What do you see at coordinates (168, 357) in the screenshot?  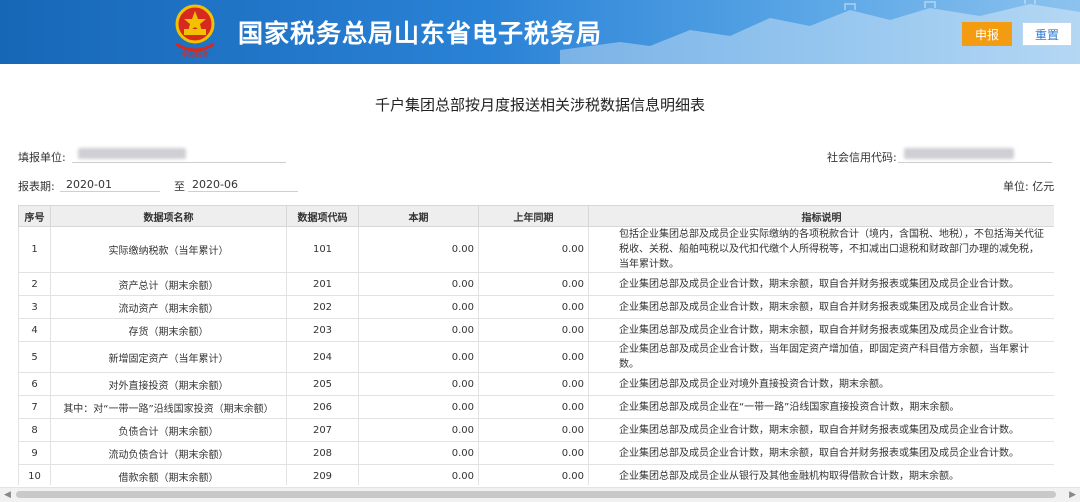 I see `row-name-cell: 新增固定资产（当年累计）` at bounding box center [168, 357].